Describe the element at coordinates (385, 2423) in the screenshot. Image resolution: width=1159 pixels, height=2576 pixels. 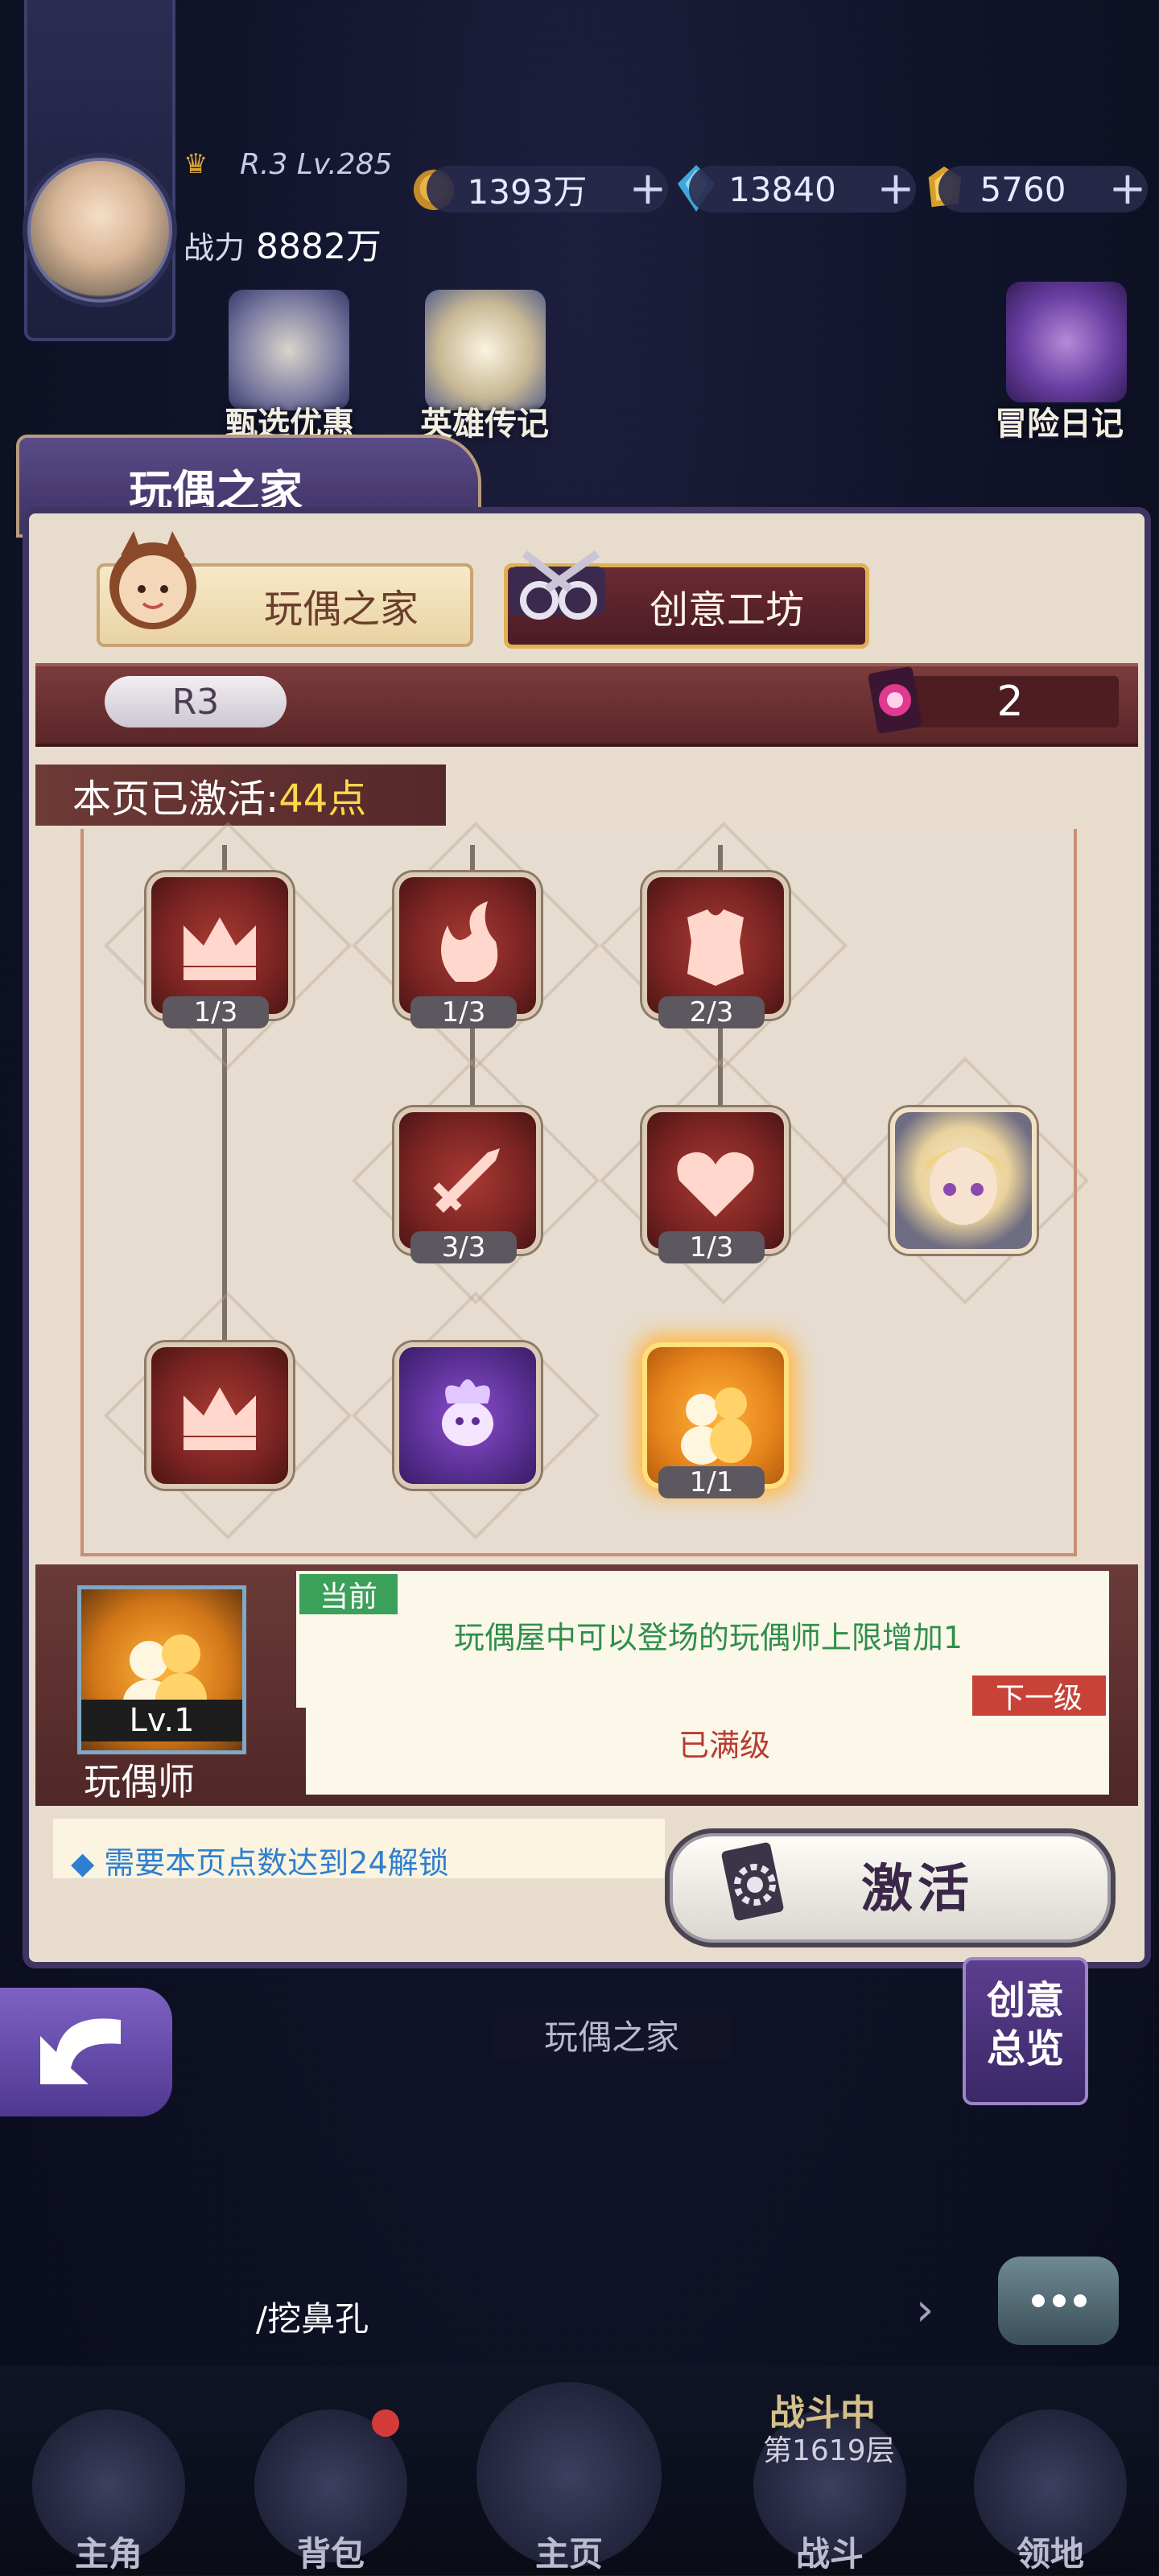
I see `notification-dot` at that location.